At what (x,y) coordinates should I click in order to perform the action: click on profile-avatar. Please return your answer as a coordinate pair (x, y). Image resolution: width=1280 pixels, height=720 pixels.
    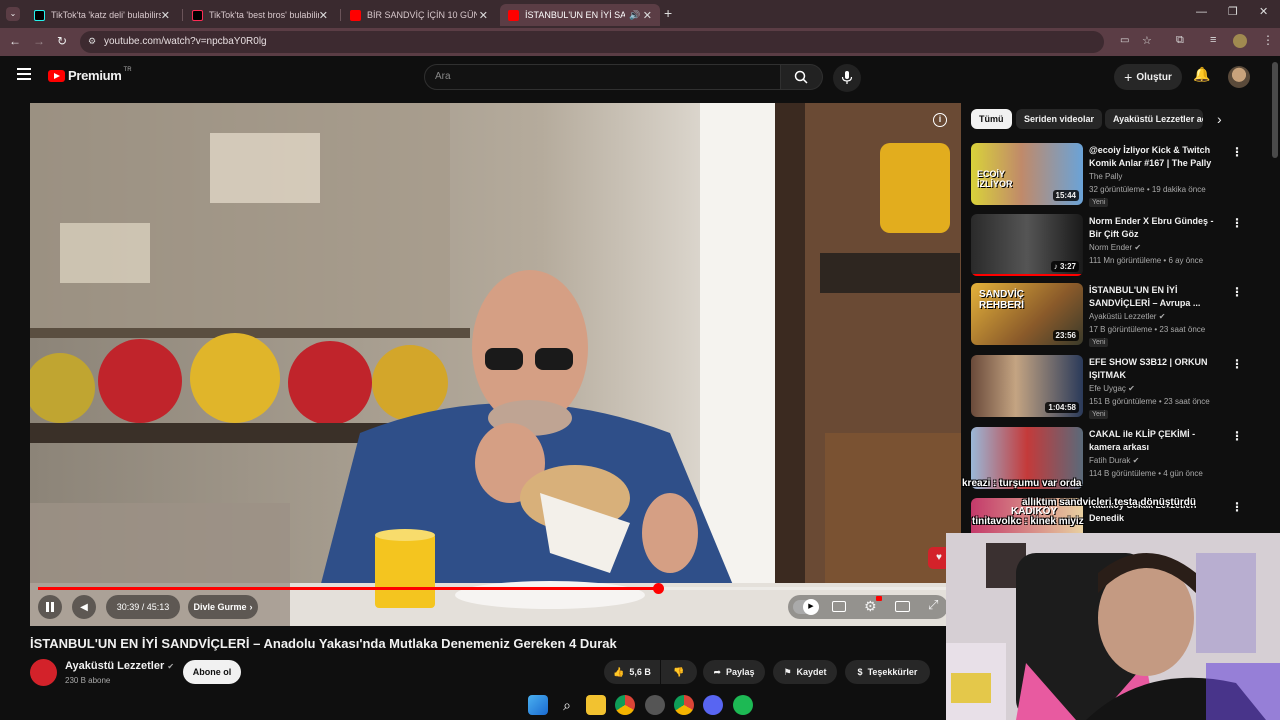
    Looking at the image, I should click on (1240, 41).